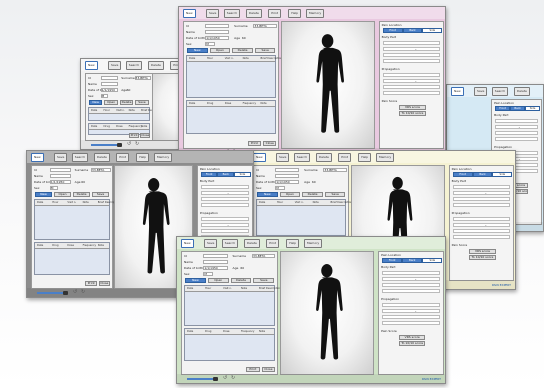 The image size is (544, 388). What do you see at coordinates (224, 225) in the screenshot?
I see `propagation-row: ⌄` at bounding box center [224, 225].